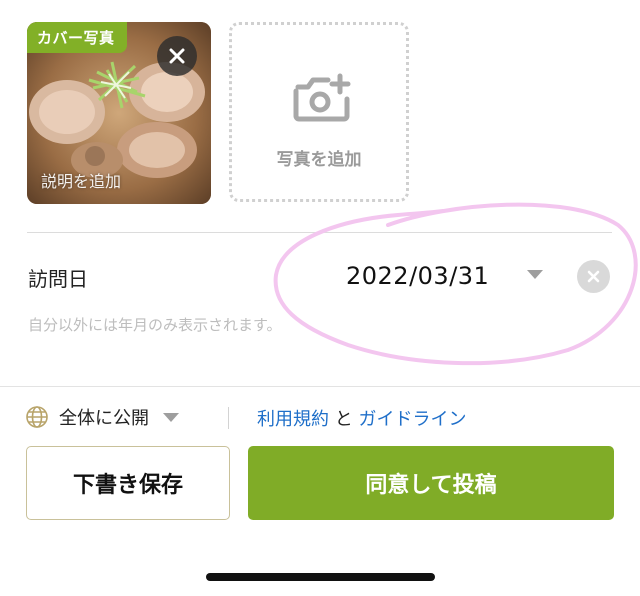 The width and height of the screenshot is (640, 596). I want to click on camera-plus-icon, so click(322, 97).